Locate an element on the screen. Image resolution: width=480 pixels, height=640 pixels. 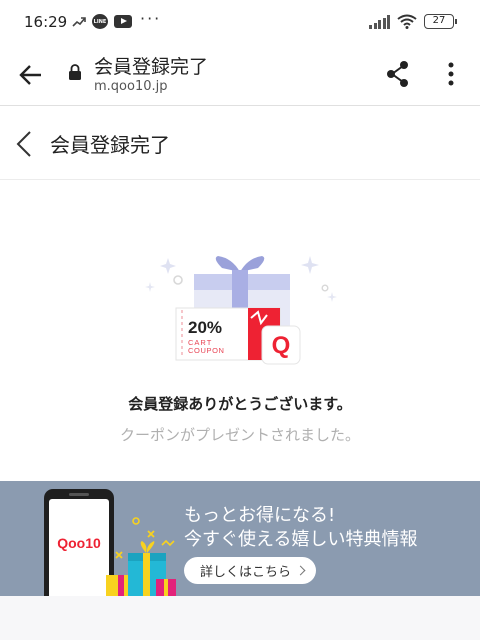
details-button: 詳しくはこちら is located at coordinates (250, 570).